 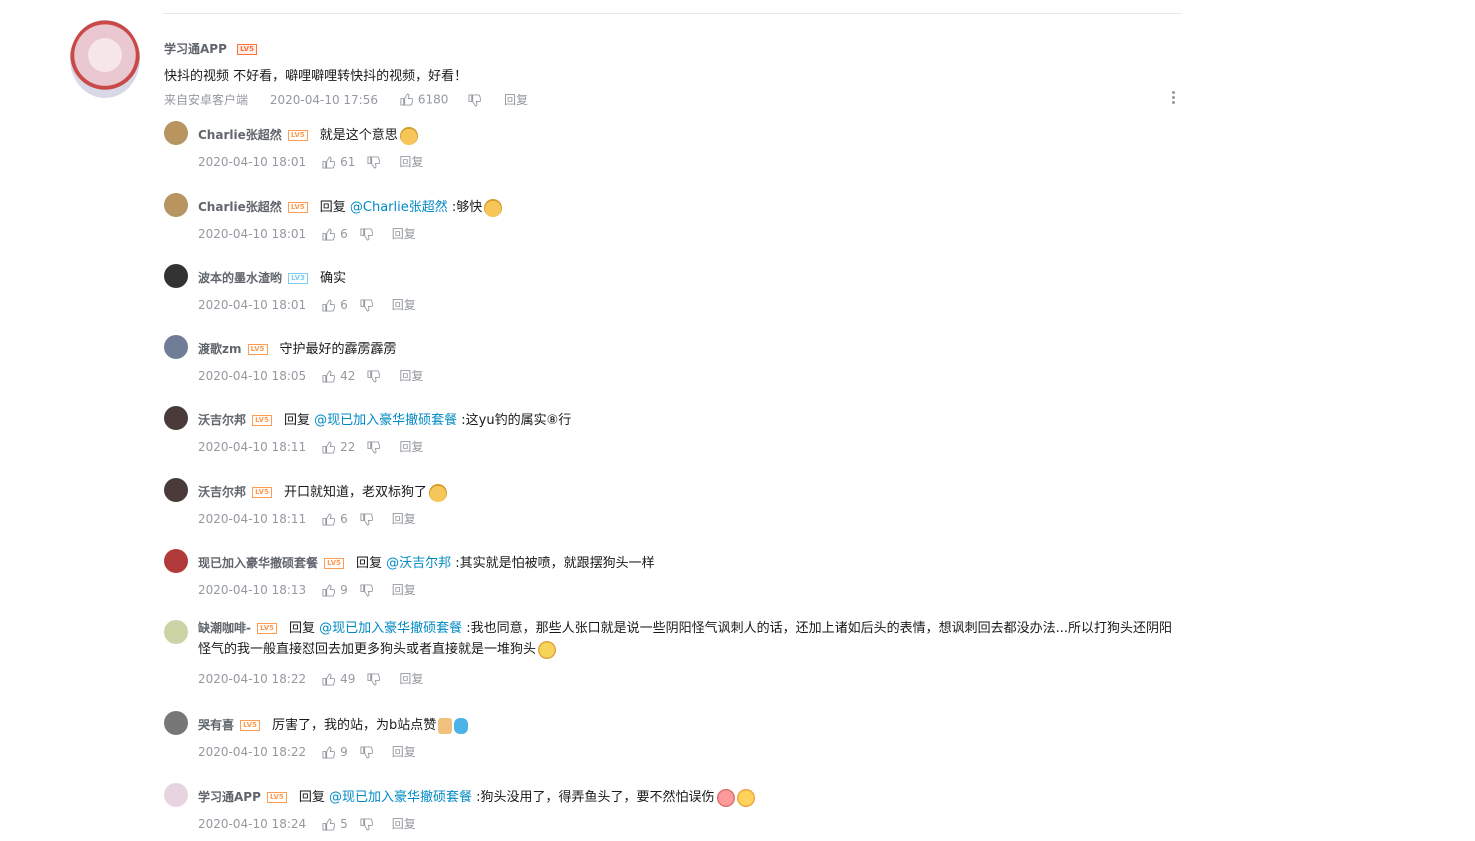 I want to click on reply-username: 波本的墨水渣哟, so click(x=240, y=278).